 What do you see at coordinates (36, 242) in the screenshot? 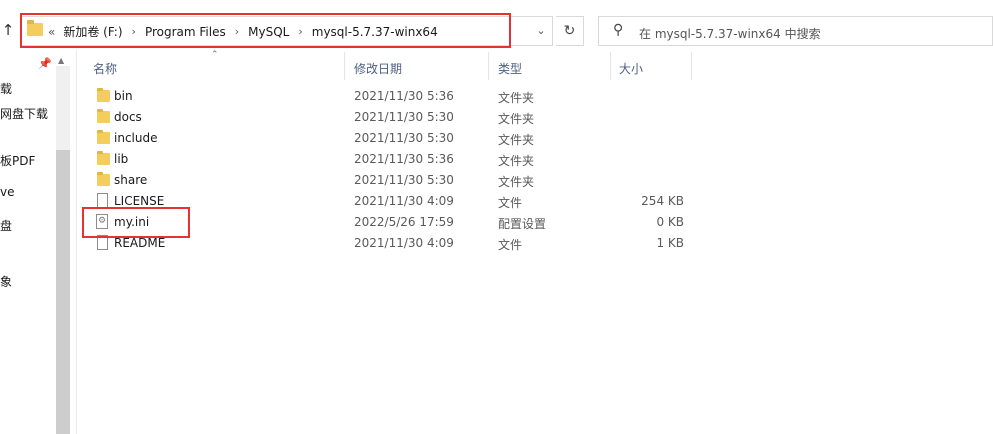
I see `navigation-pane: 📌 ▲ 载 网盘下载 板PDF ve 盘 象` at bounding box center [36, 242].